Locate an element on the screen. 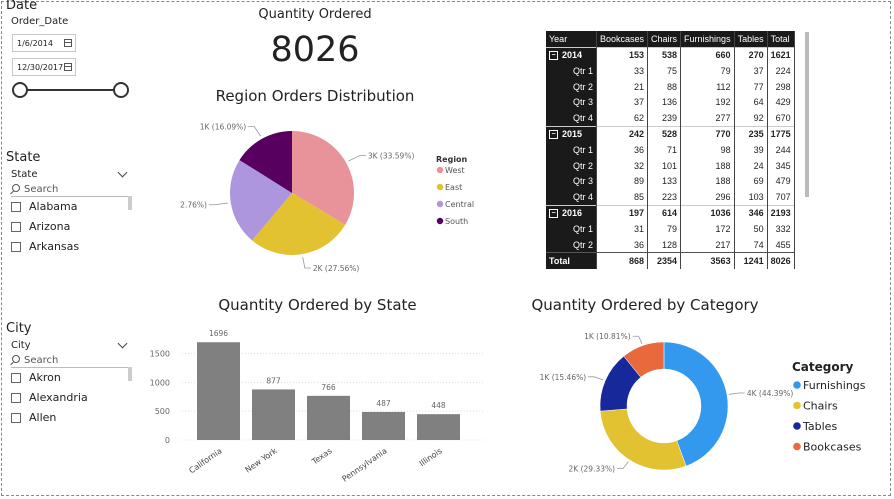 This screenshot has width=894, height=499. matrix-row-header: −2016 is located at coordinates (571, 213).